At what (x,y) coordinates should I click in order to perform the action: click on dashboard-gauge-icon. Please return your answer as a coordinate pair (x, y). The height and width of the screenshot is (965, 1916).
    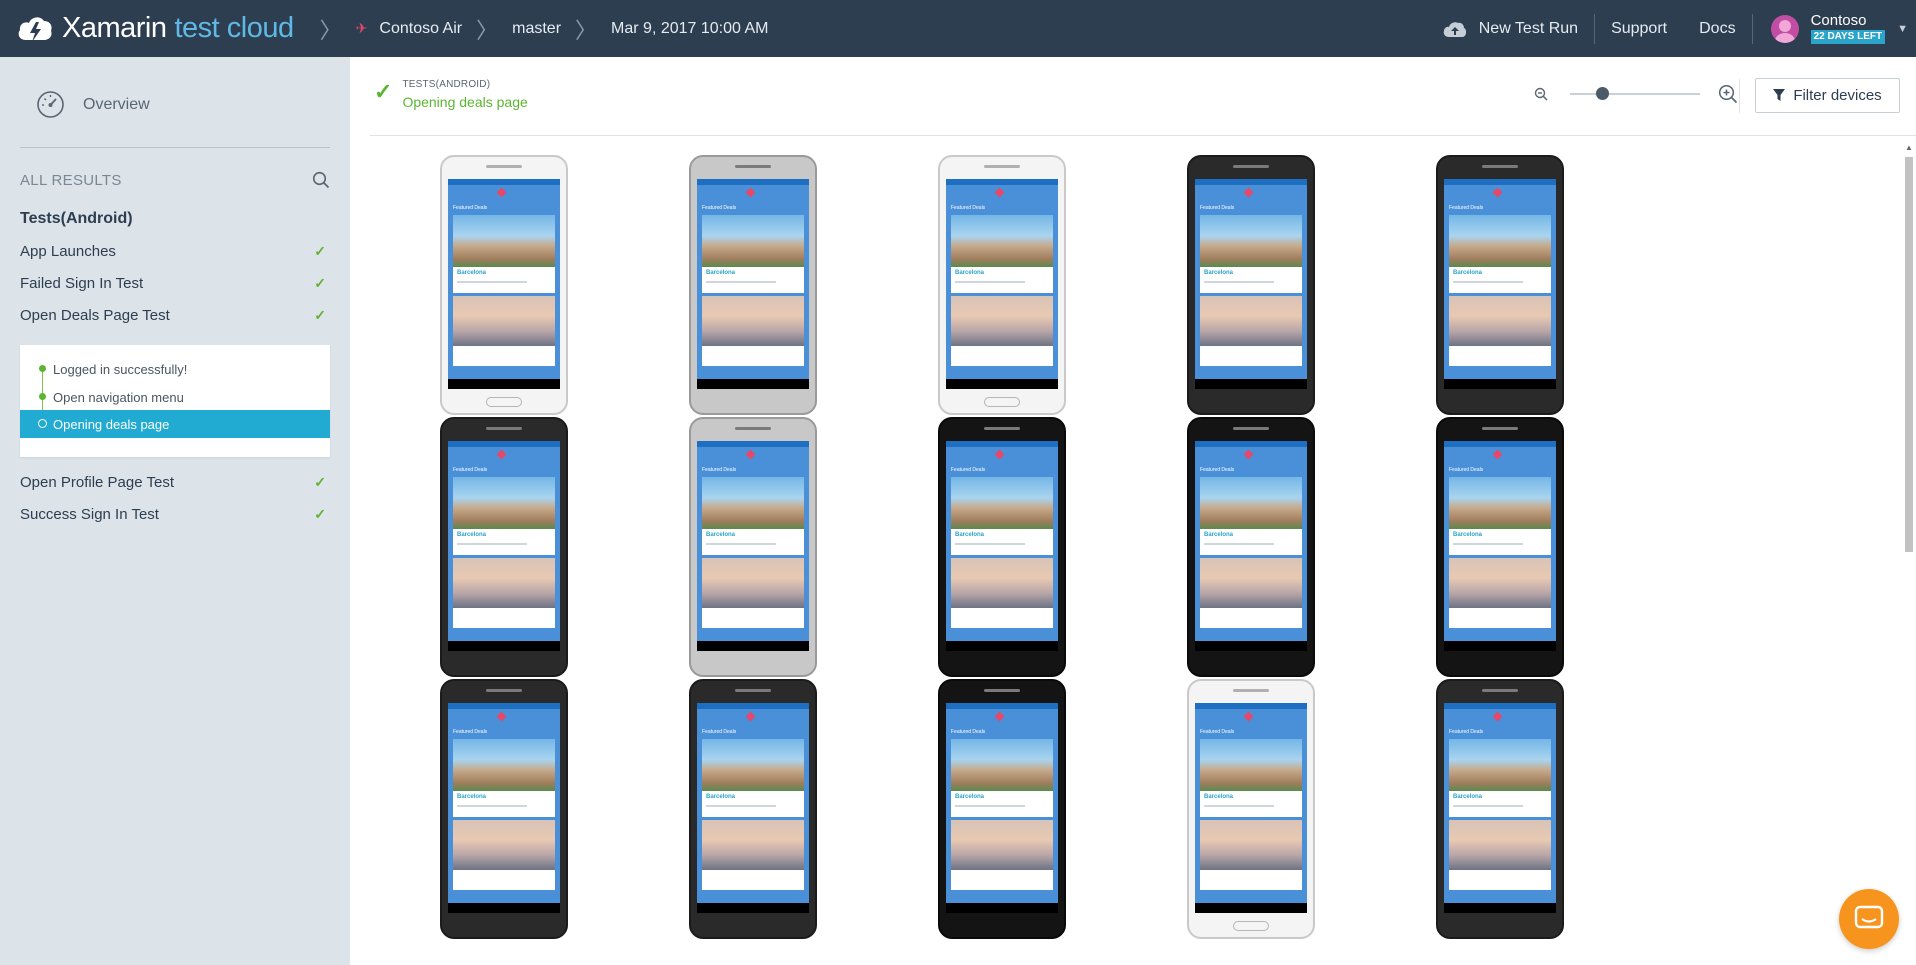
    Looking at the image, I should click on (50, 104).